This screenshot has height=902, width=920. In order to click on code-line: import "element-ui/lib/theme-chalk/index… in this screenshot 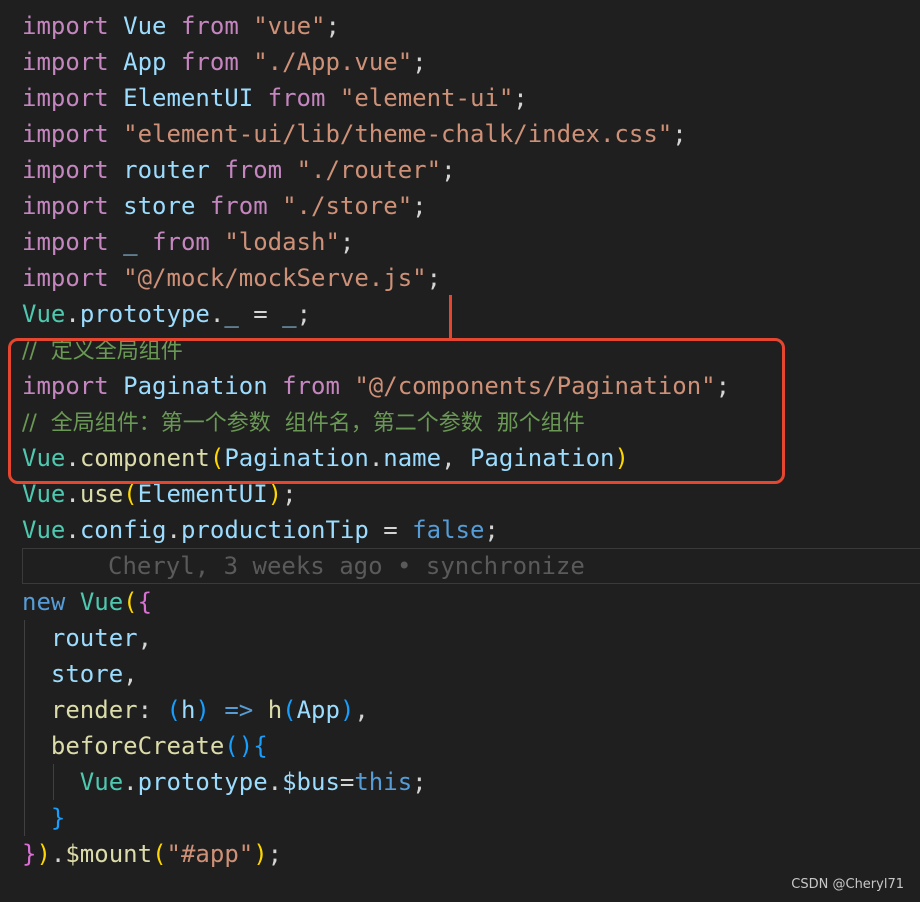, I will do `click(354, 134)`.